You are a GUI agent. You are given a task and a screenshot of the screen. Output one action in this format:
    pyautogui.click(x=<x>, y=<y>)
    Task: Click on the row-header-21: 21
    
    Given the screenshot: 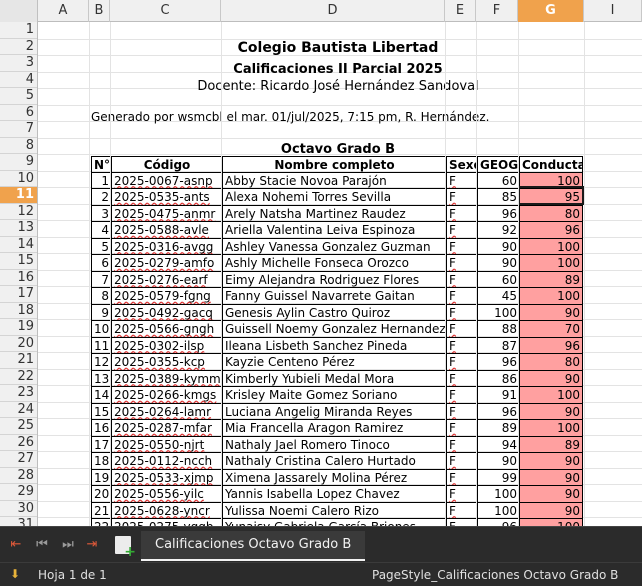 What is the action you would take?
    pyautogui.click(x=18, y=360)
    